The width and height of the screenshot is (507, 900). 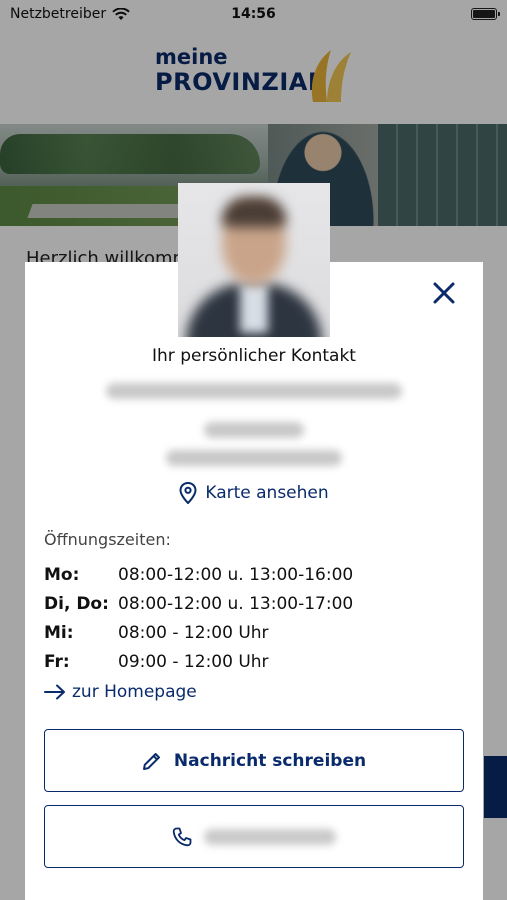 I want to click on map-pin-icon, so click(x=188, y=493).